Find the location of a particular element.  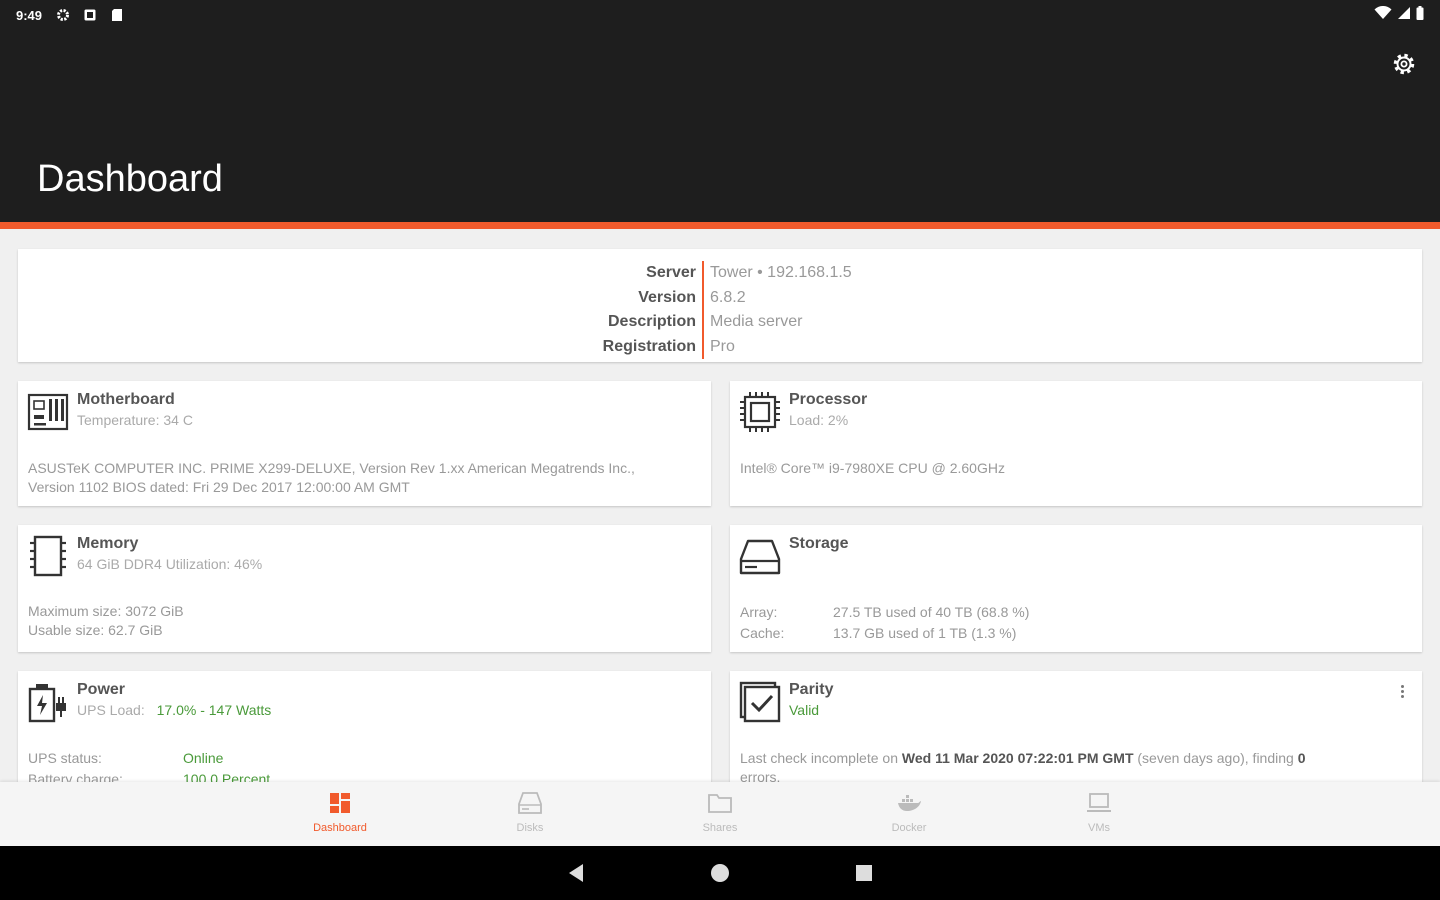

power-load: UPS Load: 17.0% - 147 Watts is located at coordinates (174, 710).